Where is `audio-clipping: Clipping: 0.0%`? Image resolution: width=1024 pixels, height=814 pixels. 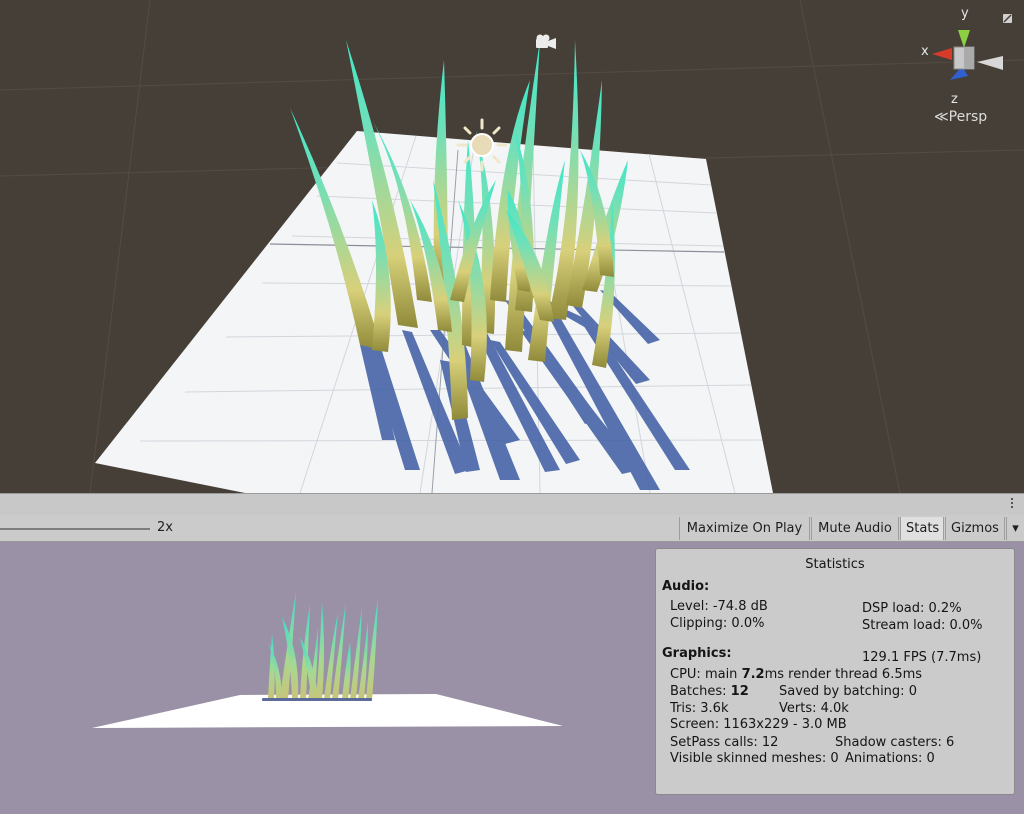
audio-clipping: Clipping: 0.0% is located at coordinates (717, 623).